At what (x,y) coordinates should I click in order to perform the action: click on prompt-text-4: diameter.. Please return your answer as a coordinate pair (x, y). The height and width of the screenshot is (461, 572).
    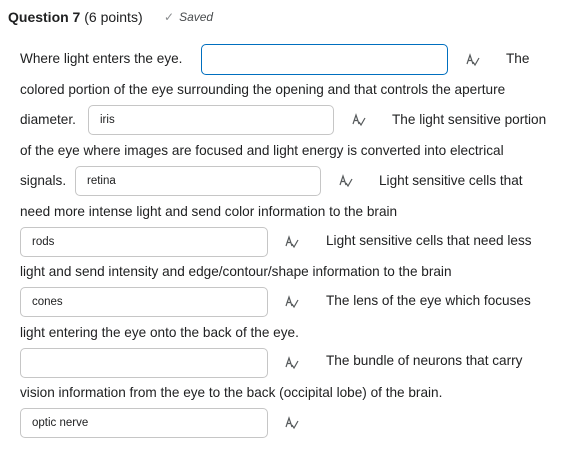
    Looking at the image, I should click on (48, 119).